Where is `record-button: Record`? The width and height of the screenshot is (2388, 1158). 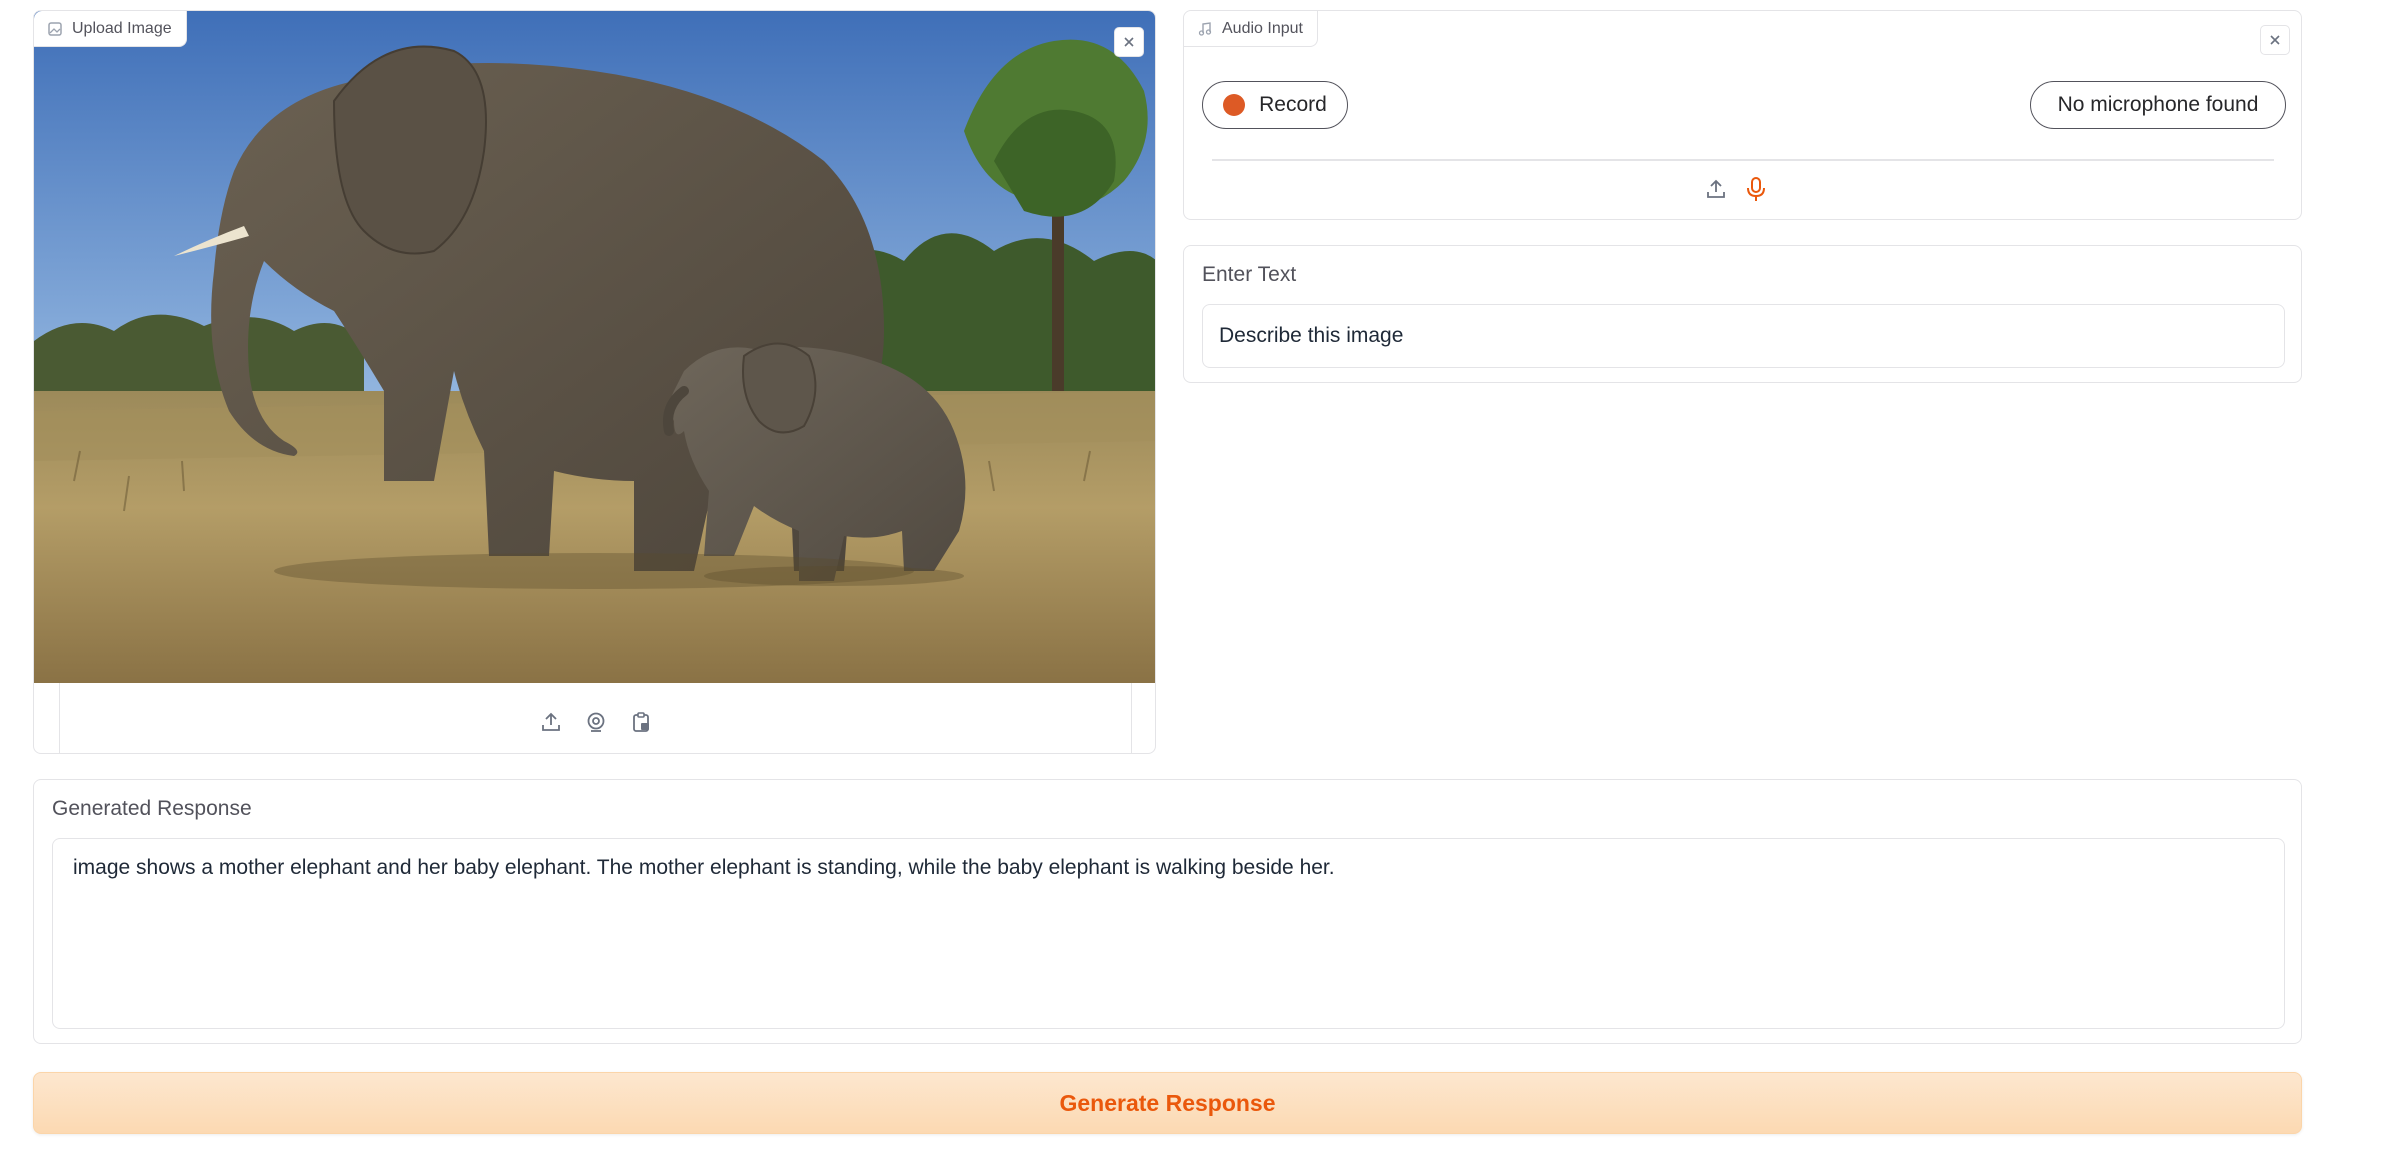 record-button: Record is located at coordinates (1275, 105).